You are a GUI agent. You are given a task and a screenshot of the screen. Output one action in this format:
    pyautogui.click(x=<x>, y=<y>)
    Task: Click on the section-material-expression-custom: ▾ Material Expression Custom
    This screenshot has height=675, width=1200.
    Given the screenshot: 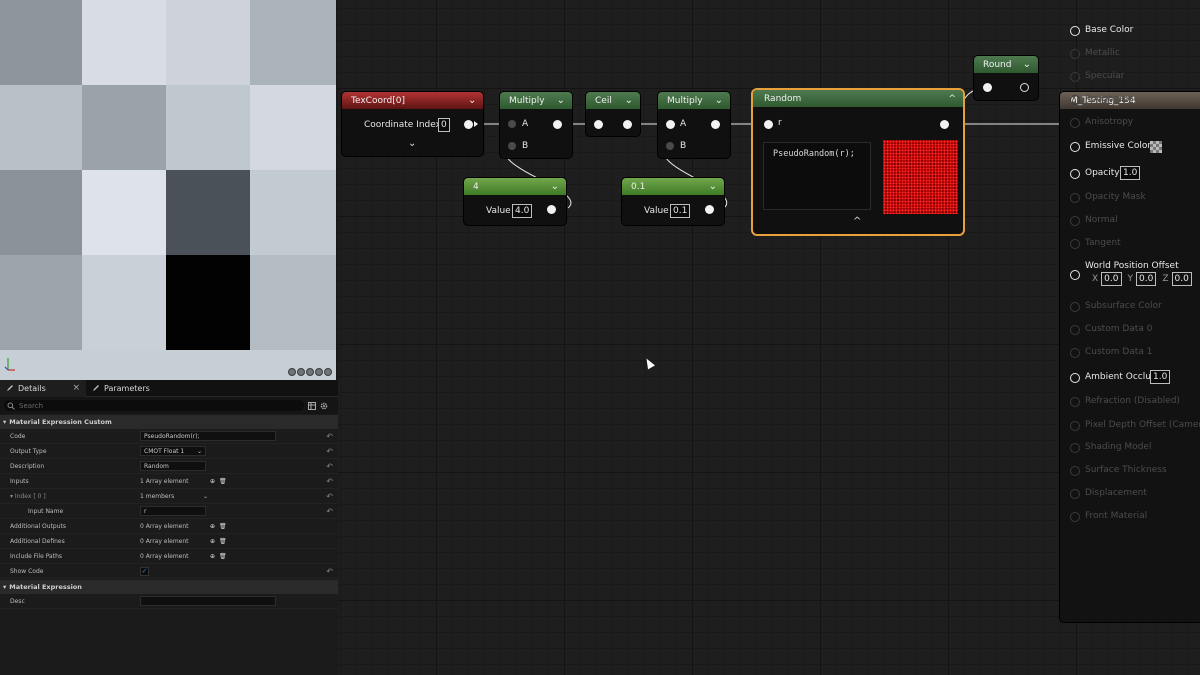 What is the action you would take?
    pyautogui.click(x=169, y=422)
    